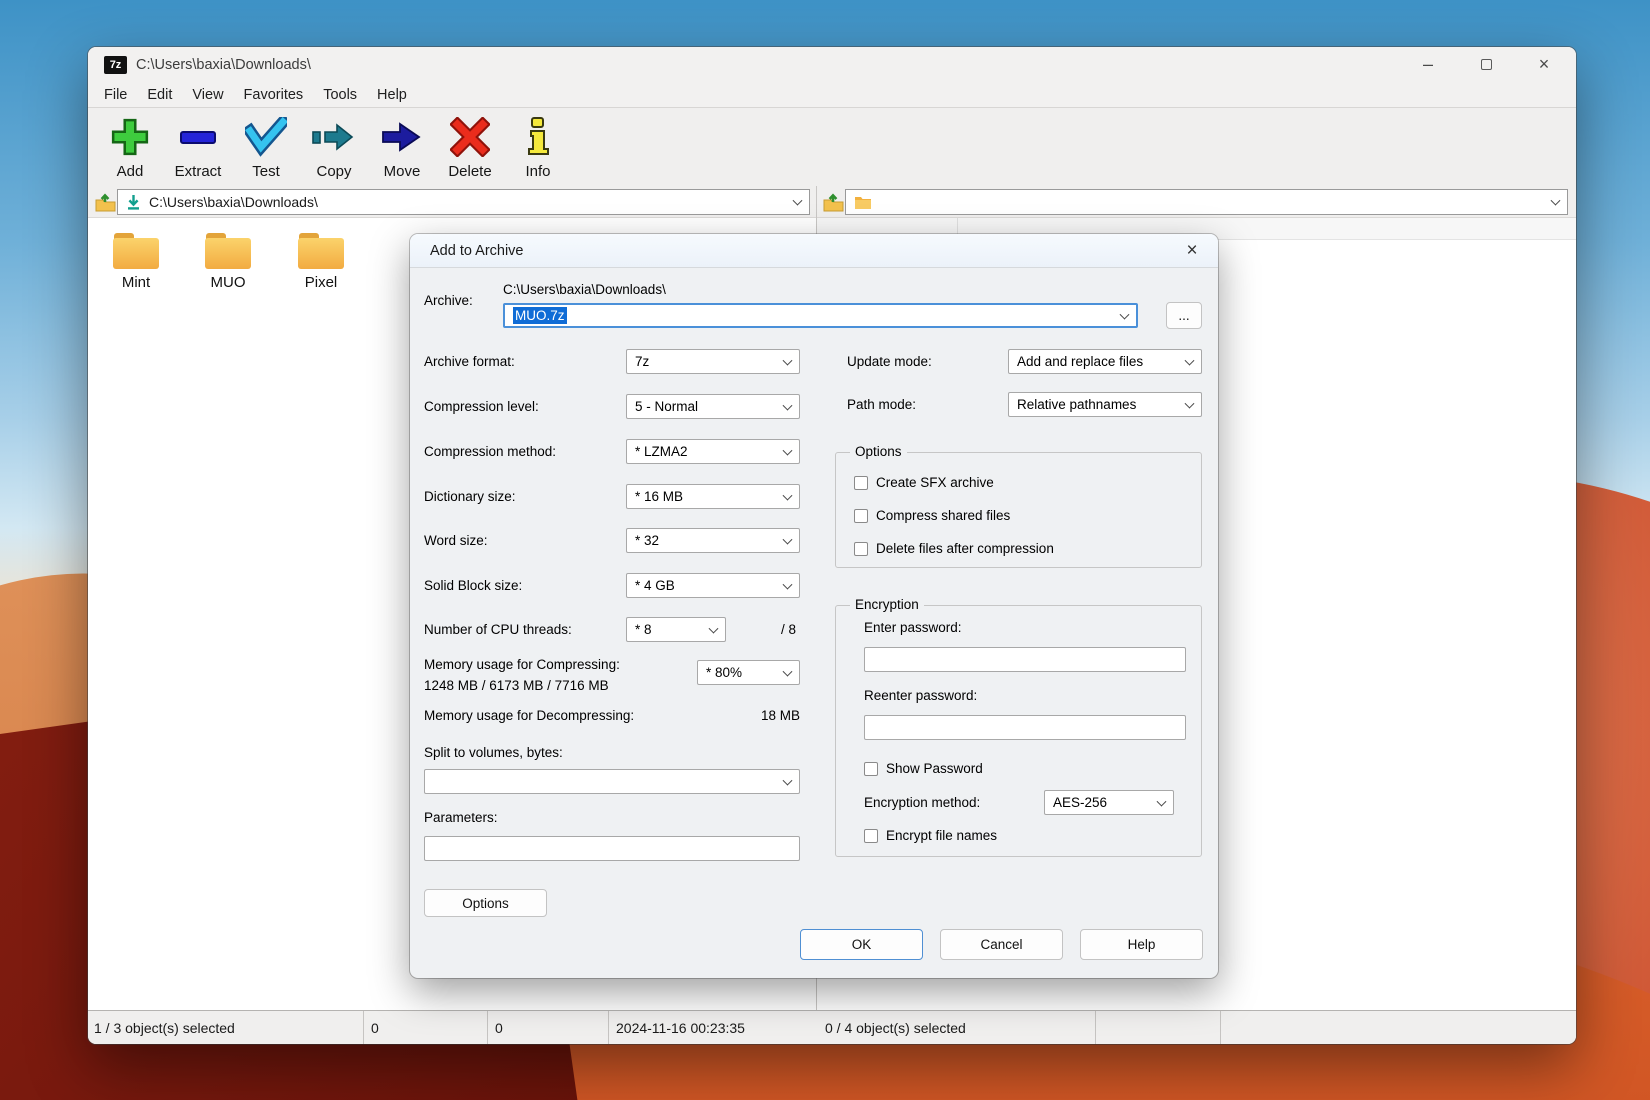  Describe the element at coordinates (463, 202) in the screenshot. I see `address-bar-left: C:\Users\baxia\Downloads\` at that location.